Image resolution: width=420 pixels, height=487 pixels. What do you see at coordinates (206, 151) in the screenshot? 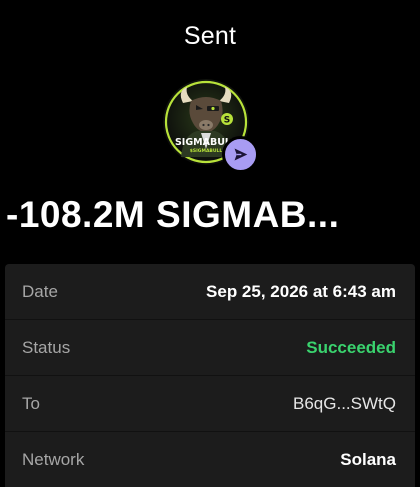
I see `logo-subtext: $SIGMABULL` at bounding box center [206, 151].